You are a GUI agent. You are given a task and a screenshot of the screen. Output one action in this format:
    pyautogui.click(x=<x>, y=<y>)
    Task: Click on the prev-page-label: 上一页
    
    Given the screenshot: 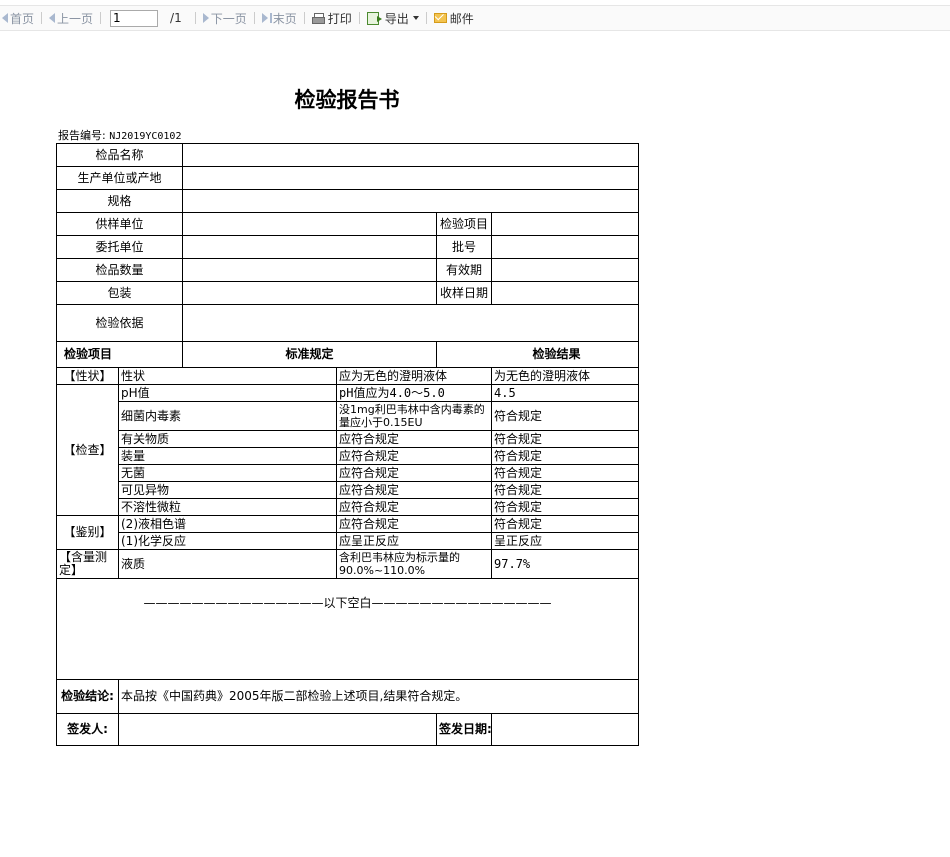 What is the action you would take?
    pyautogui.click(x=75, y=18)
    